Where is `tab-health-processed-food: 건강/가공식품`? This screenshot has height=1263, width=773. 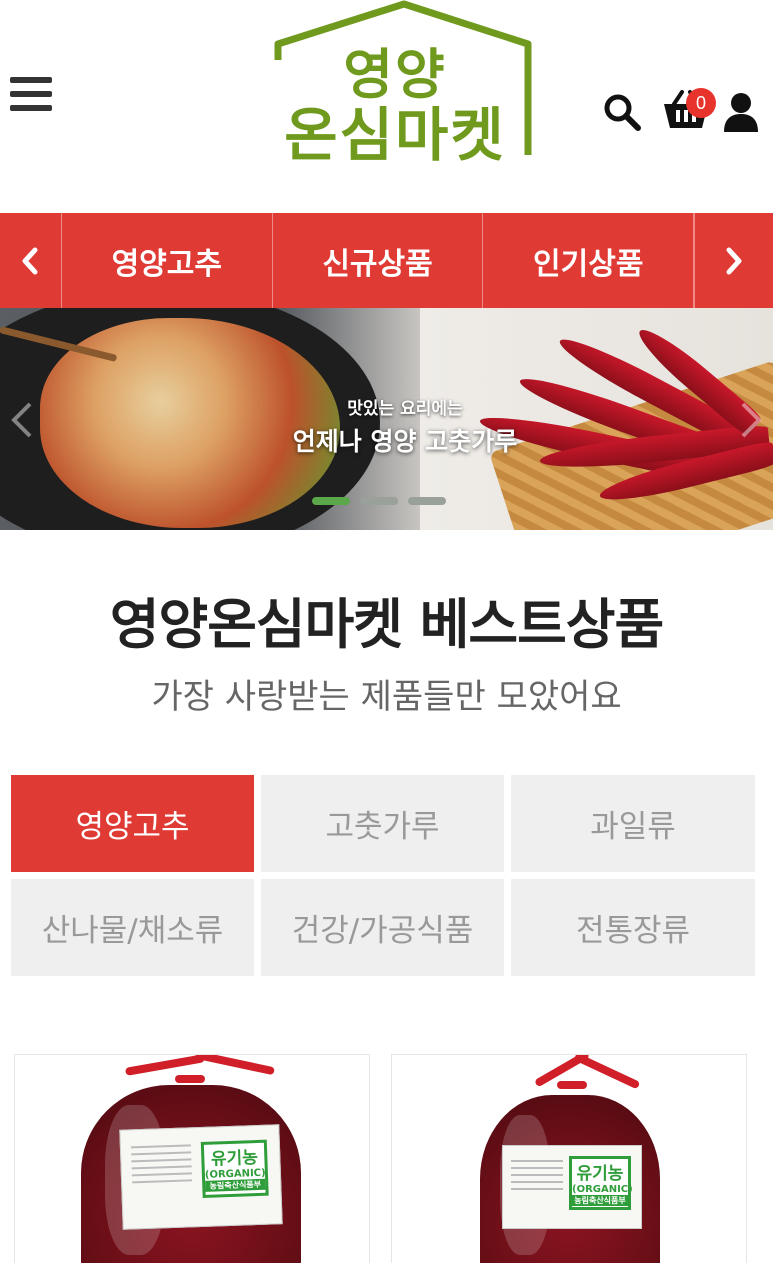
tab-health-processed-food: 건강/가공식품 is located at coordinates (382, 927).